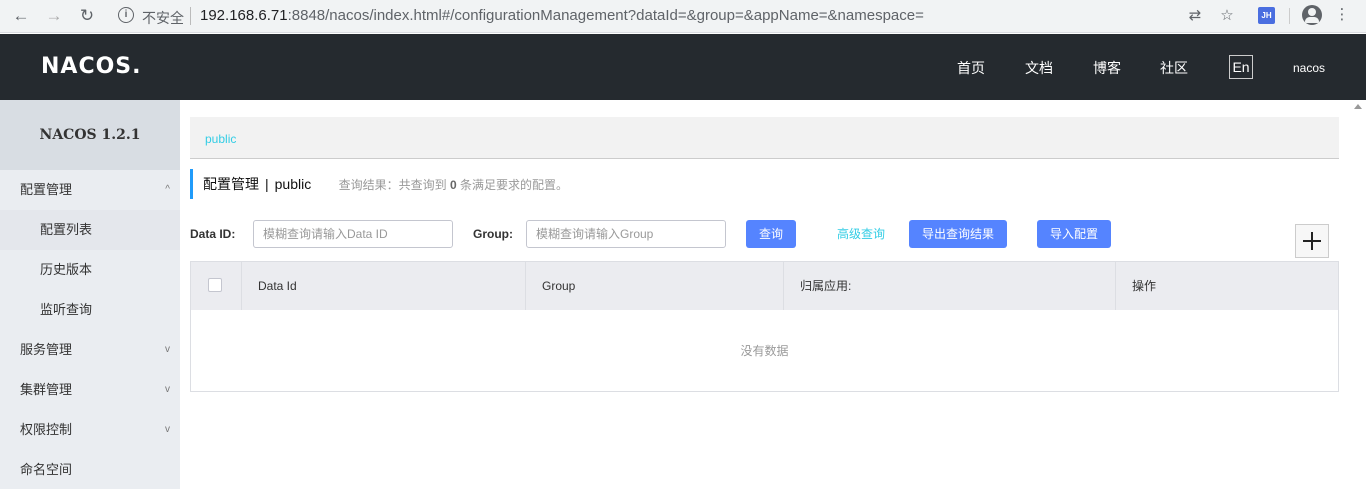 The width and height of the screenshot is (1366, 490). I want to click on nav-blog: 博客, so click(1107, 68).